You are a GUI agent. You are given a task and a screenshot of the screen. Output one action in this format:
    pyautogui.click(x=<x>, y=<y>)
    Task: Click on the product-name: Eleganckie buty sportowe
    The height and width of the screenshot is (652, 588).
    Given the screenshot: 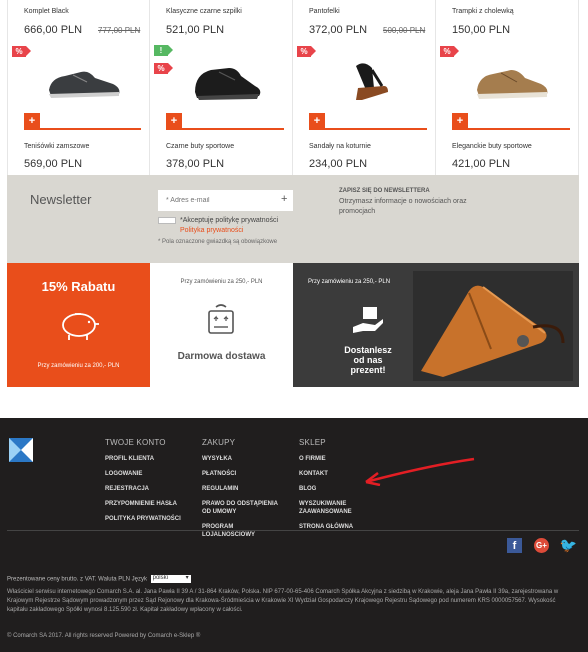 What is the action you would take?
    pyautogui.click(x=492, y=146)
    